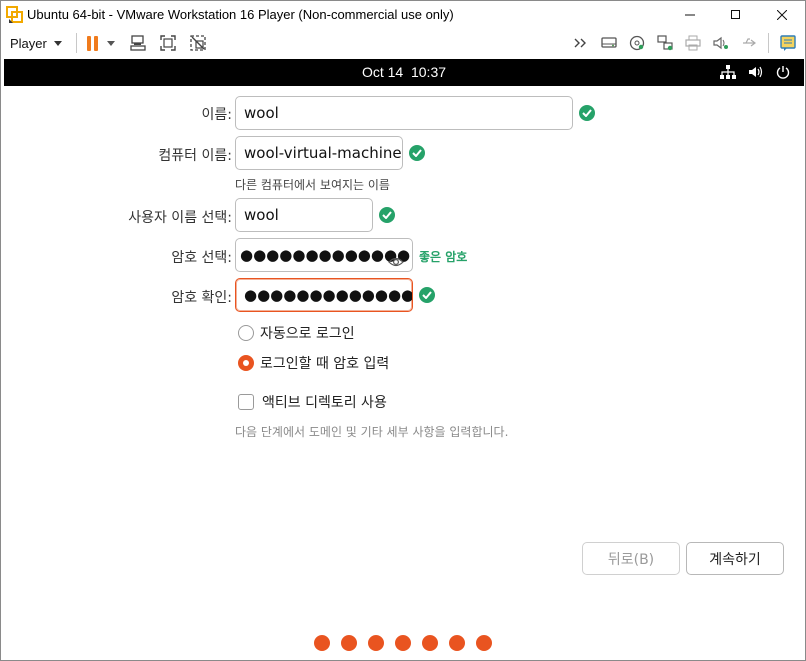  Describe the element at coordinates (693, 43) in the screenshot. I see `printer-icon` at that location.